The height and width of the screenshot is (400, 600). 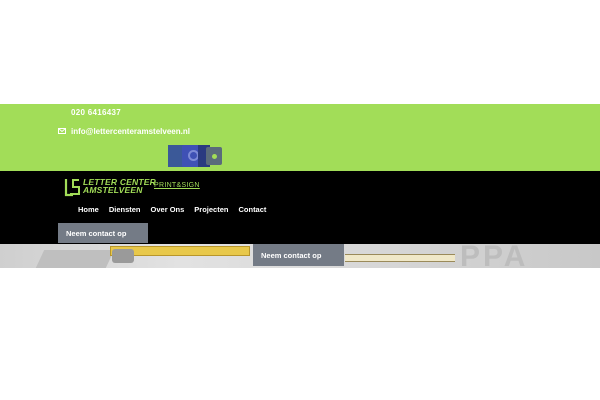 What do you see at coordinates (195, 156) in the screenshot?
I see `social-links` at bounding box center [195, 156].